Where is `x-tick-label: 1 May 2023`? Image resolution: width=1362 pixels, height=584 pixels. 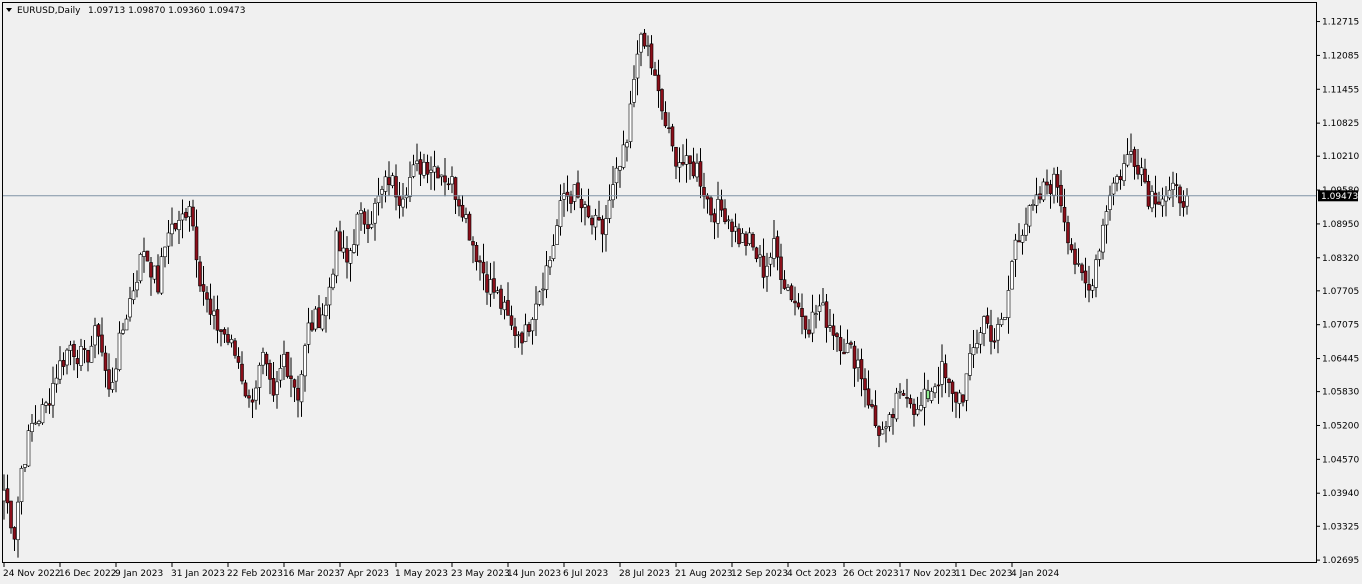 x-tick-label: 1 May 2023 is located at coordinates (421, 574).